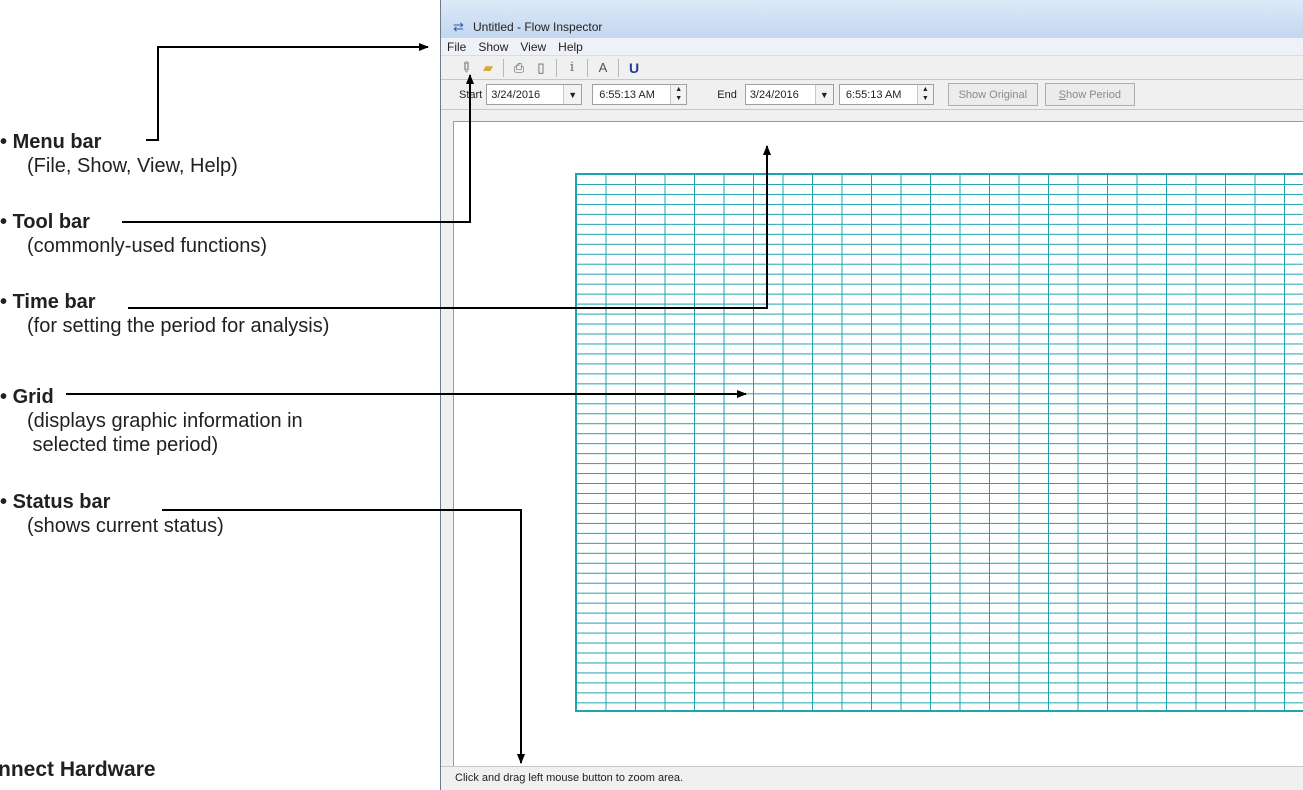  What do you see at coordinates (133, 234) in the screenshot?
I see `annotation-tool-bar: • Tool bar (commonly-used functions)` at bounding box center [133, 234].